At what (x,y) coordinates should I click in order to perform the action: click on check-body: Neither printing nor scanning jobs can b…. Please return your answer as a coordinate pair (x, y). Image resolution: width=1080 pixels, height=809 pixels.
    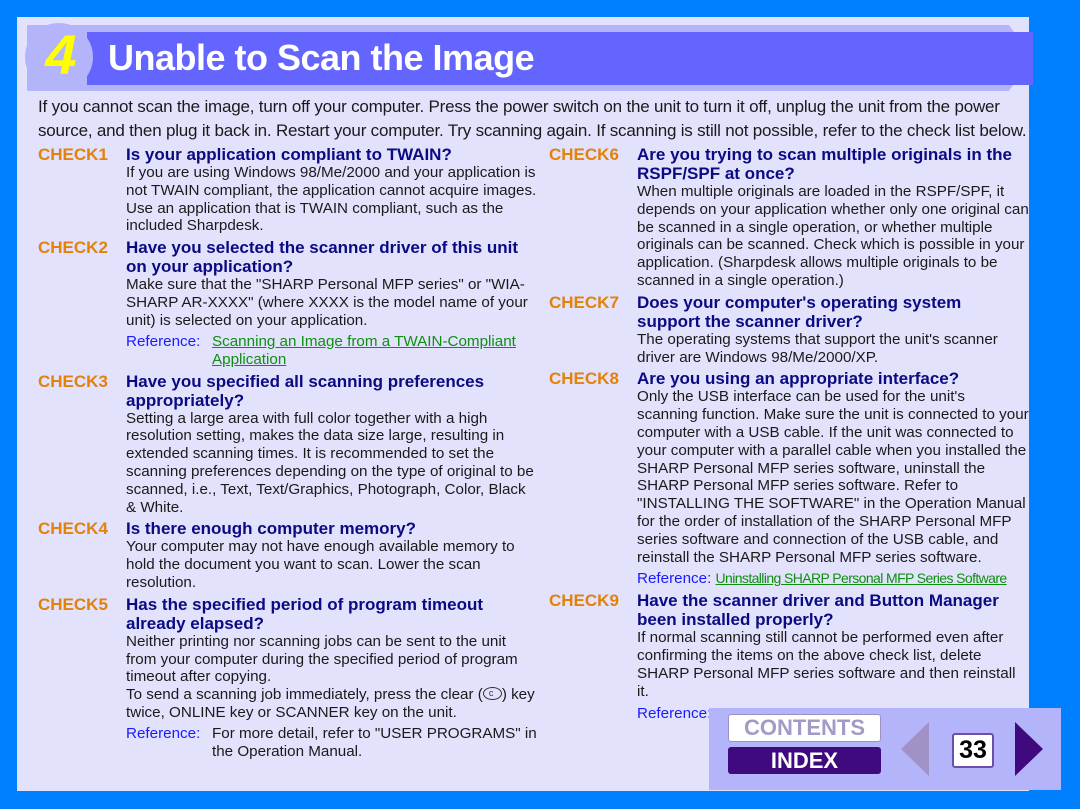
    Looking at the image, I should click on (322, 659).